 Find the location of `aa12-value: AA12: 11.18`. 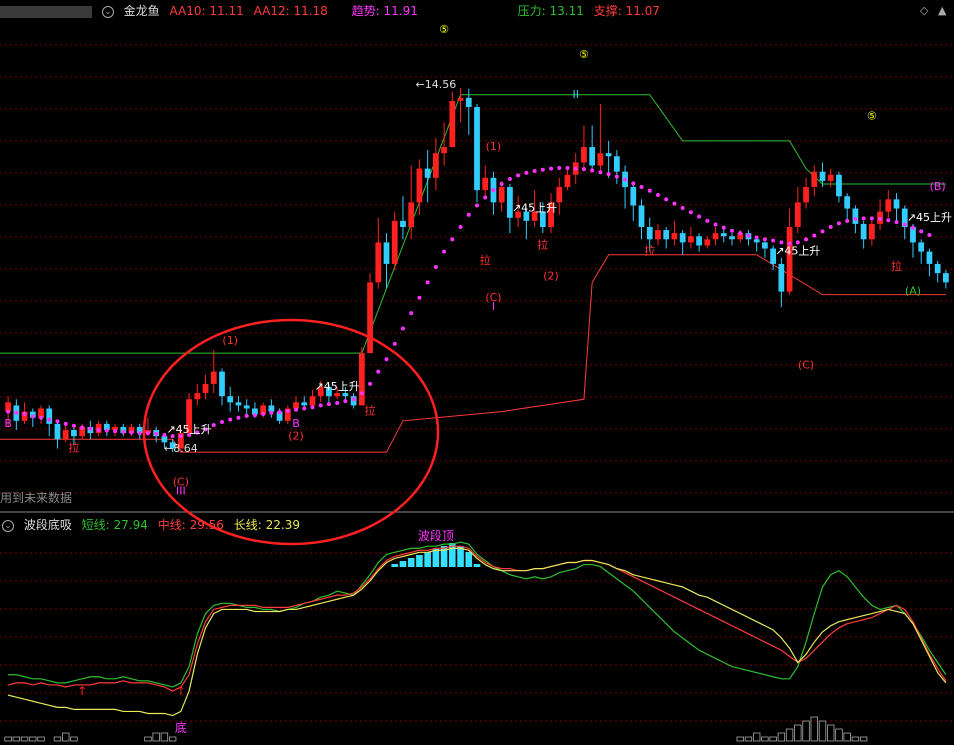

aa12-value: AA12: 11.18 is located at coordinates (290, 11).